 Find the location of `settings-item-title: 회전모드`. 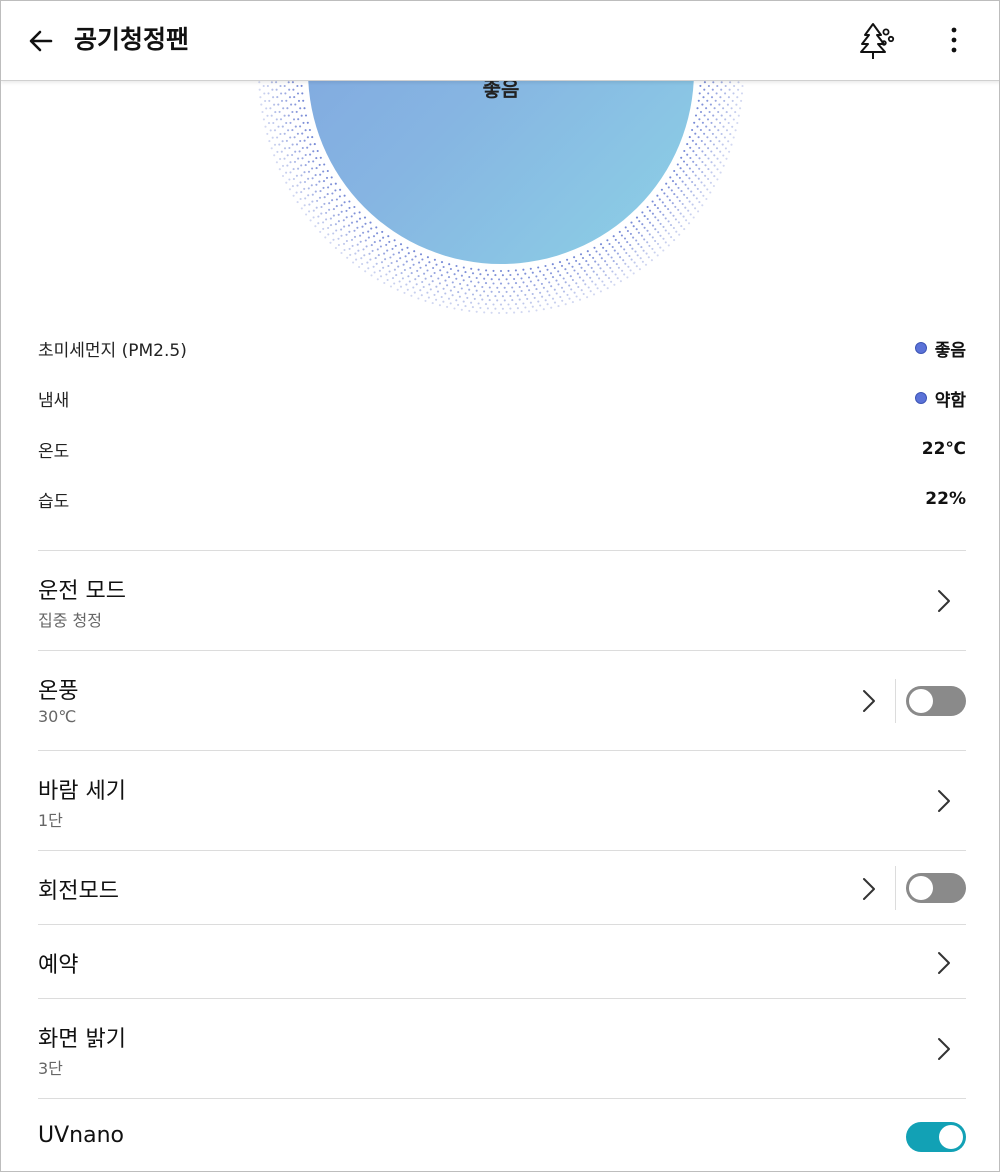

settings-item-title: 회전모드 is located at coordinates (78, 891).